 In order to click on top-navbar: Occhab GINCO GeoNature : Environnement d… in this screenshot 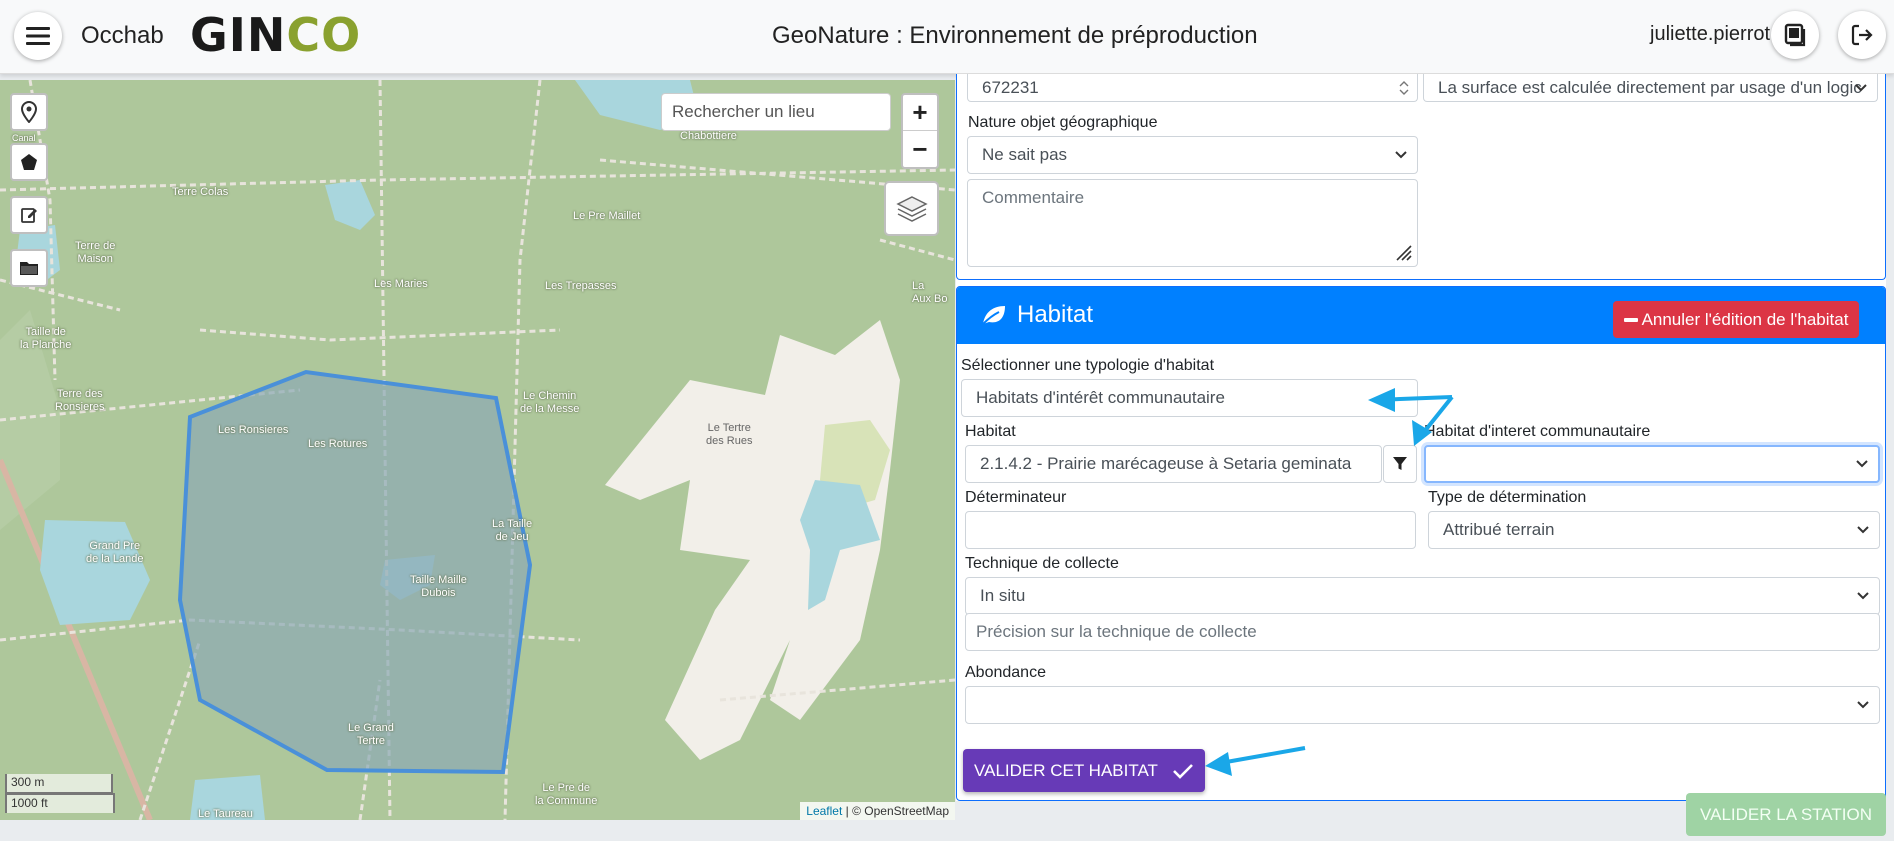, I will do `click(947, 37)`.